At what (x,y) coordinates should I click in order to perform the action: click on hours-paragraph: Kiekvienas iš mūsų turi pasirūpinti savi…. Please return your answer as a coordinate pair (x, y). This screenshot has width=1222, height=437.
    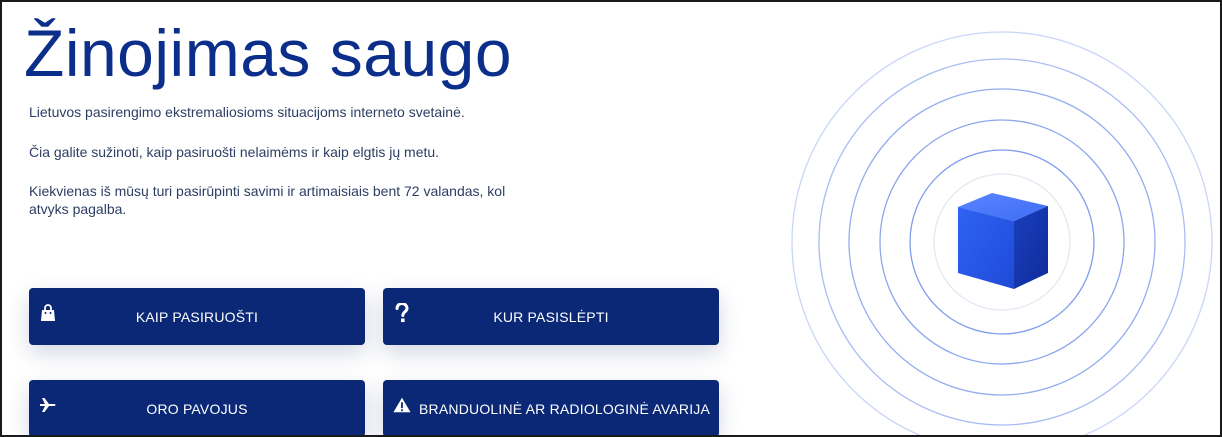
    Looking at the image, I should click on (267, 200).